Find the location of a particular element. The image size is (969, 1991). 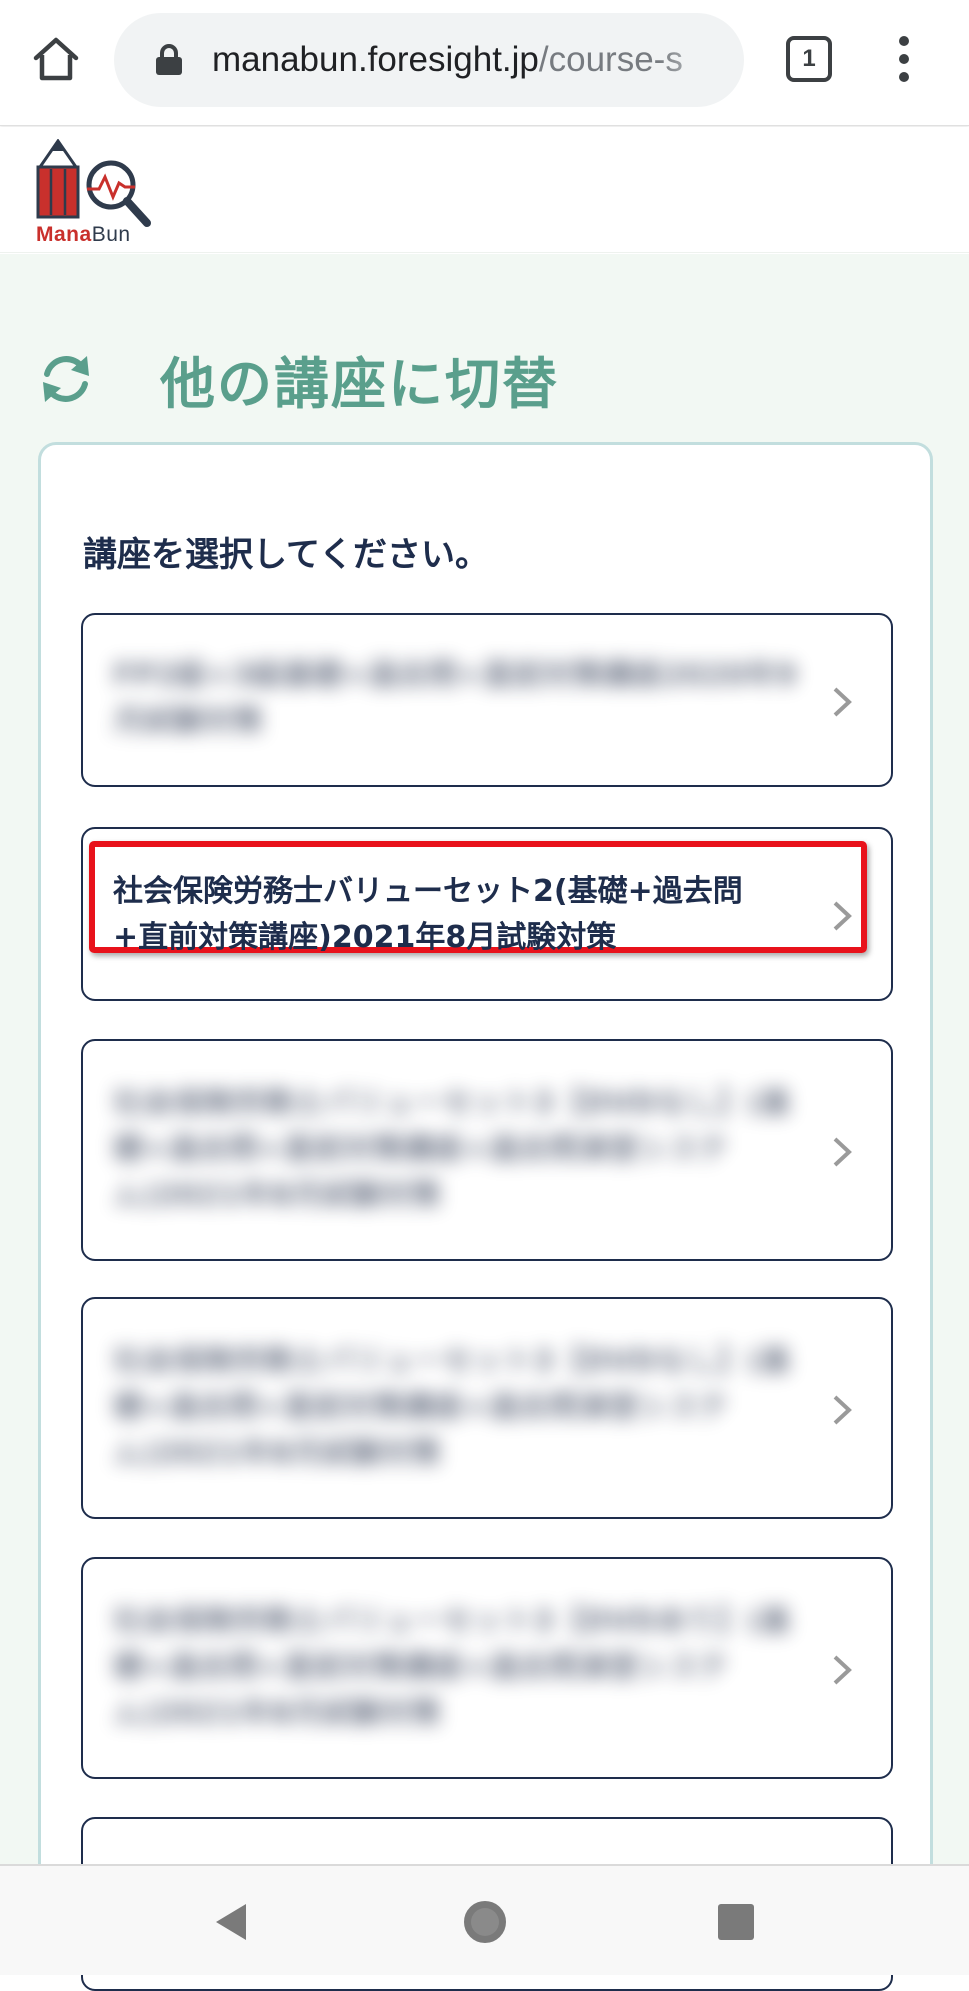

site-header: ManaBun is located at coordinates (484, 190).